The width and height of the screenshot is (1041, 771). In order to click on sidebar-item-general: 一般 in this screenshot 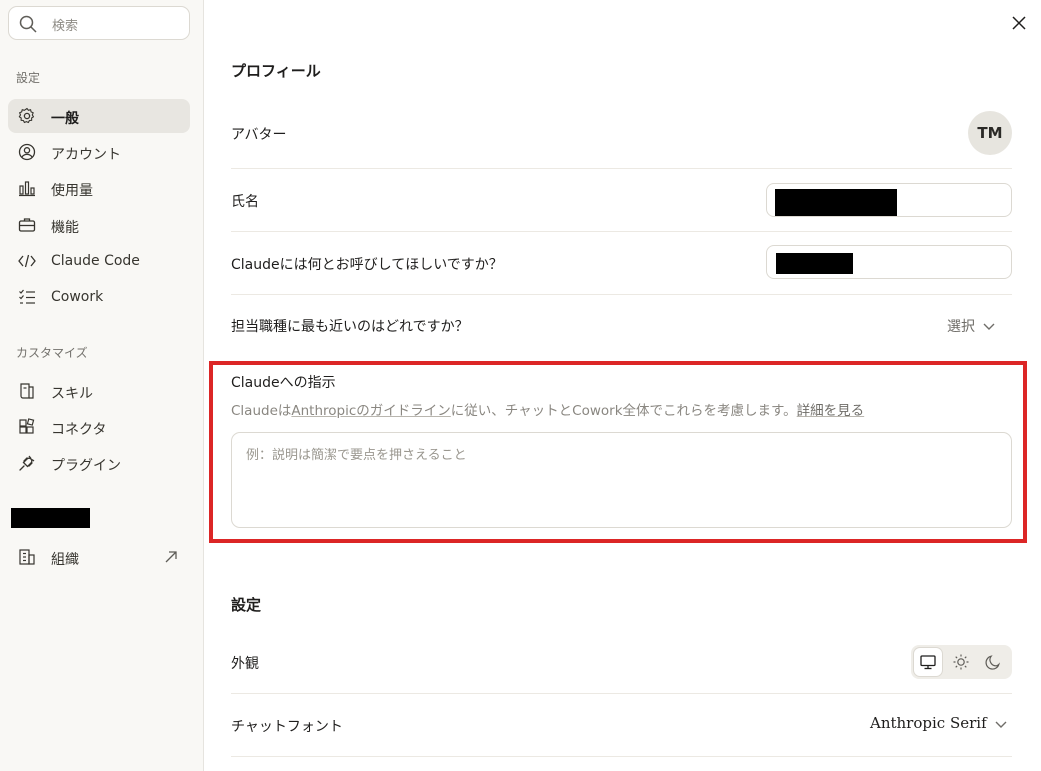, I will do `click(99, 116)`.